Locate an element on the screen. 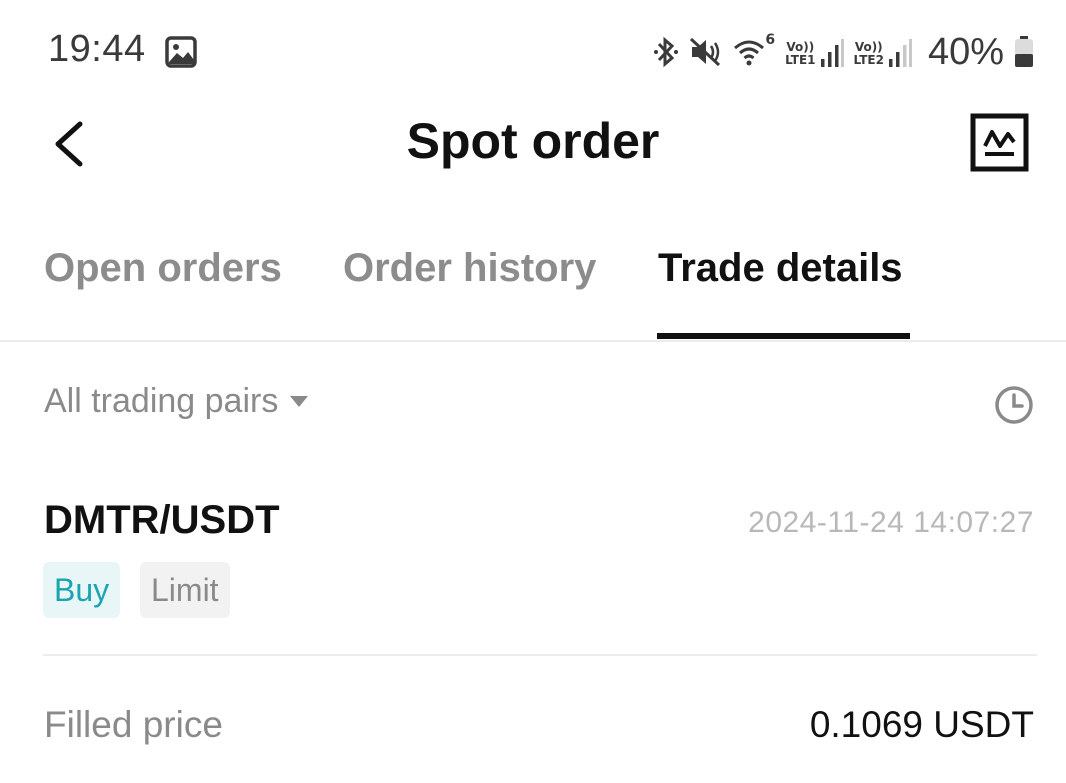 This screenshot has height=783, width=1066. chart-icon is located at coordinates (1000, 142).